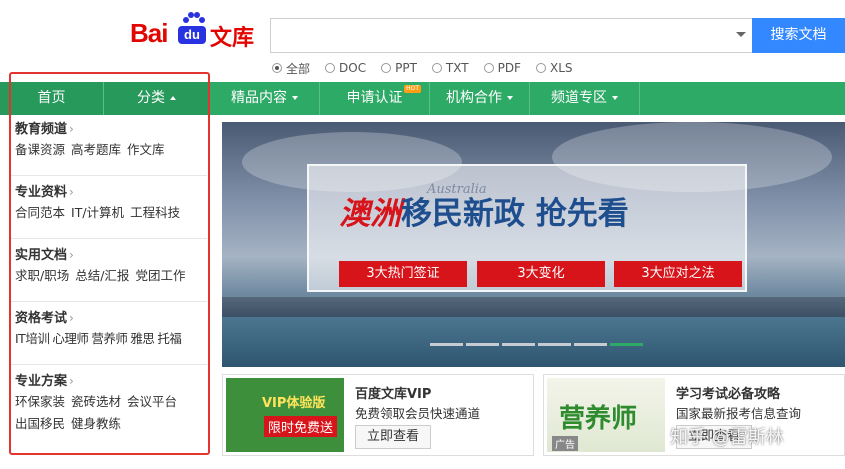 This screenshot has height=469, width=845. I want to click on category-link: IT培训, so click(32, 338).